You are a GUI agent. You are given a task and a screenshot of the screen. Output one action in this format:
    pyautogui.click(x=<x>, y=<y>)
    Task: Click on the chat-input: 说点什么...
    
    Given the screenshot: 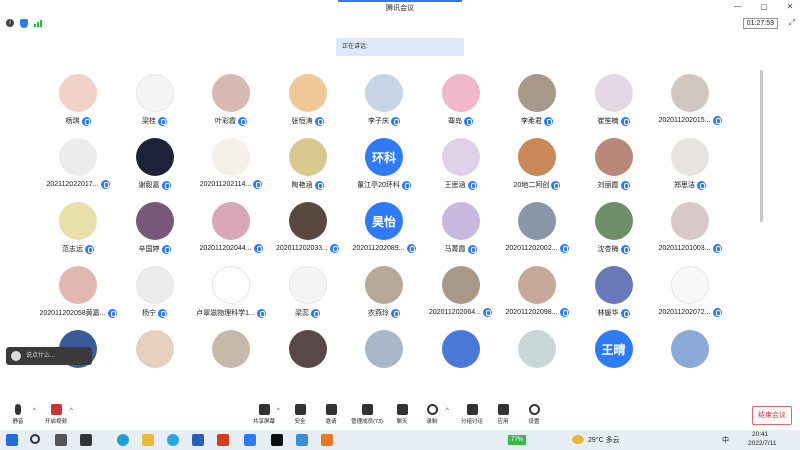 What is the action you would take?
    pyautogui.click(x=49, y=356)
    